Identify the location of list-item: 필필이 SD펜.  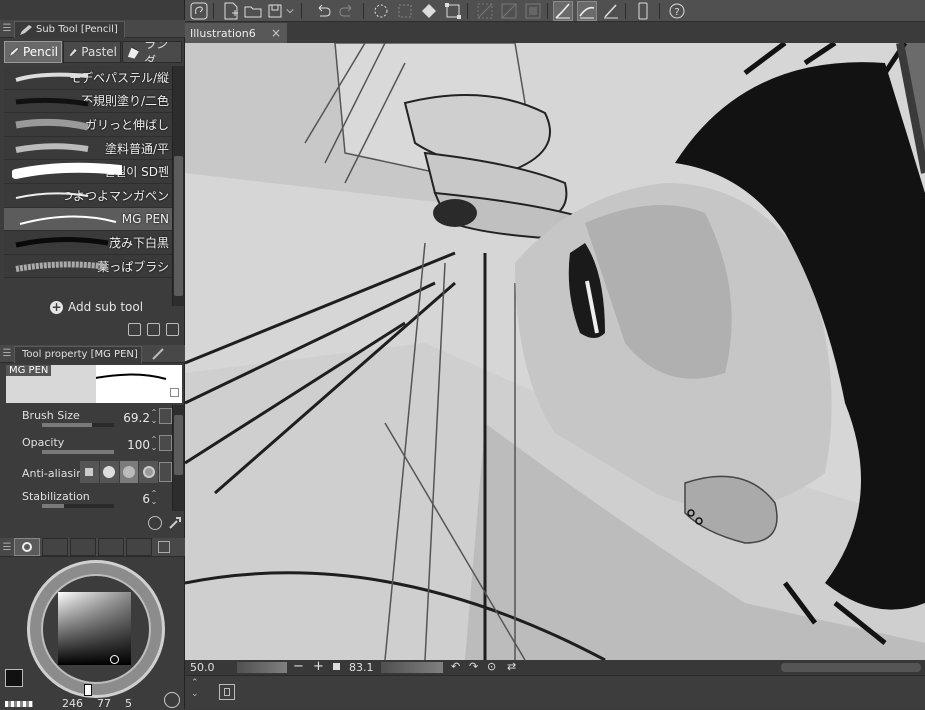
(88, 172).